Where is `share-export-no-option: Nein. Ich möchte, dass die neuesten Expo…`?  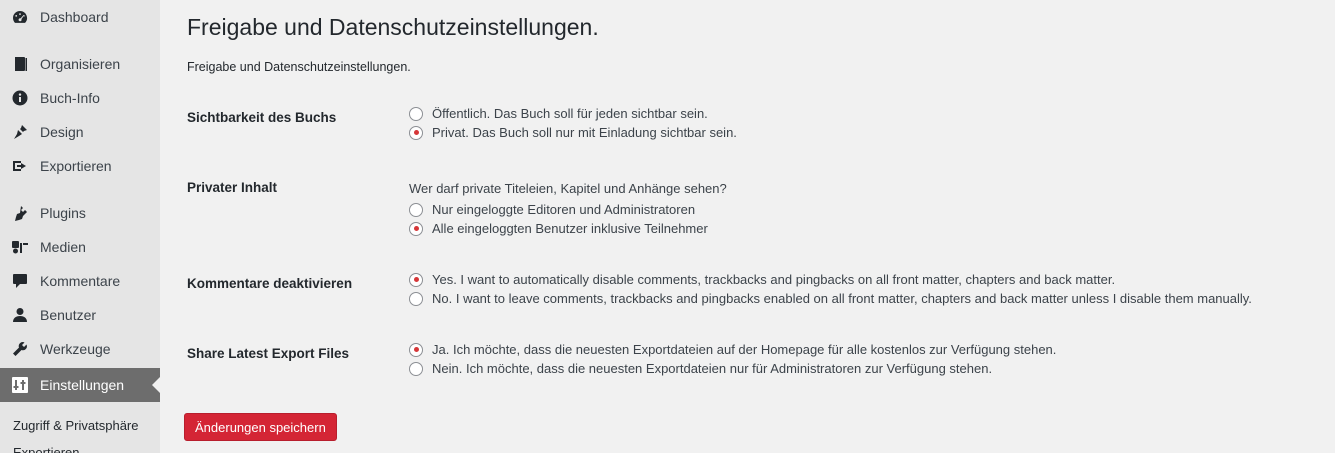 share-export-no-option: Nein. Ich möchte, dass die neuesten Expo… is located at coordinates (700, 368).